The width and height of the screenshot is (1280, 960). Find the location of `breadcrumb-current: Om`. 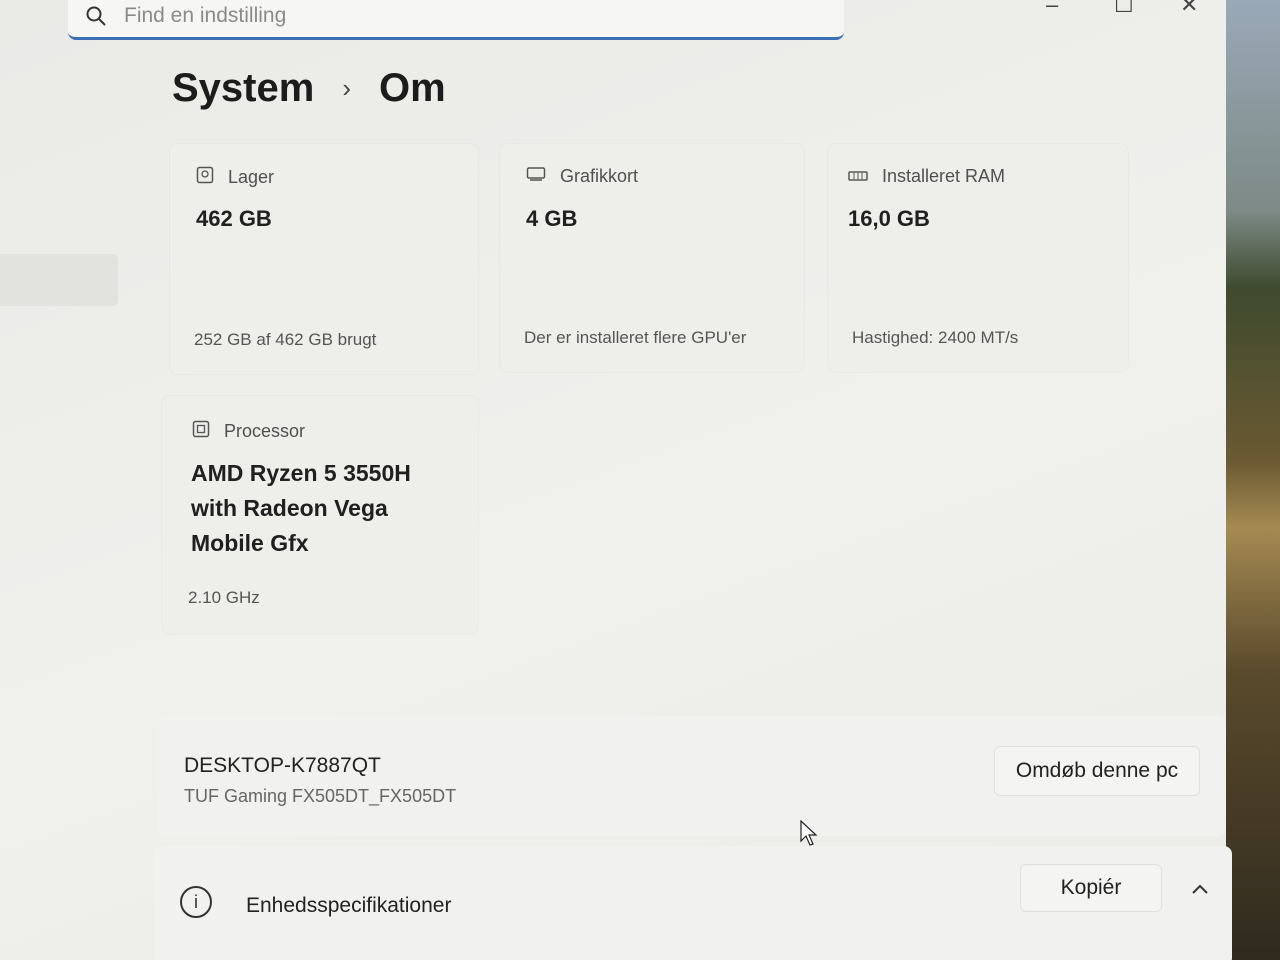

breadcrumb-current: Om is located at coordinates (412, 88).